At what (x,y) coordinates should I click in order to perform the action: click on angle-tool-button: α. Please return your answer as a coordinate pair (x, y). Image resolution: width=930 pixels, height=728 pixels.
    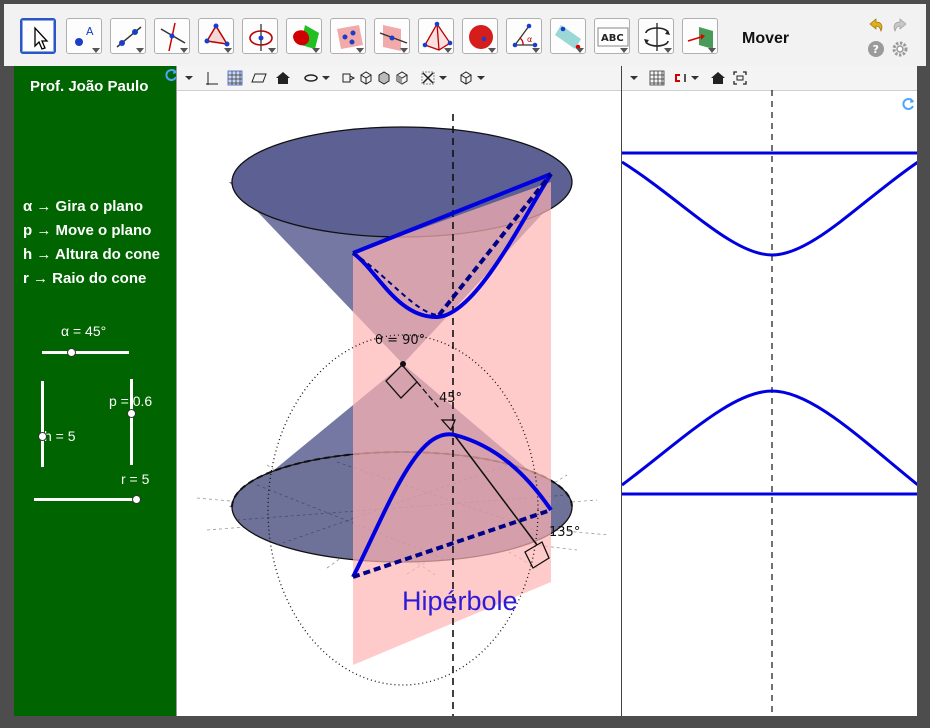
    Looking at the image, I should click on (524, 36).